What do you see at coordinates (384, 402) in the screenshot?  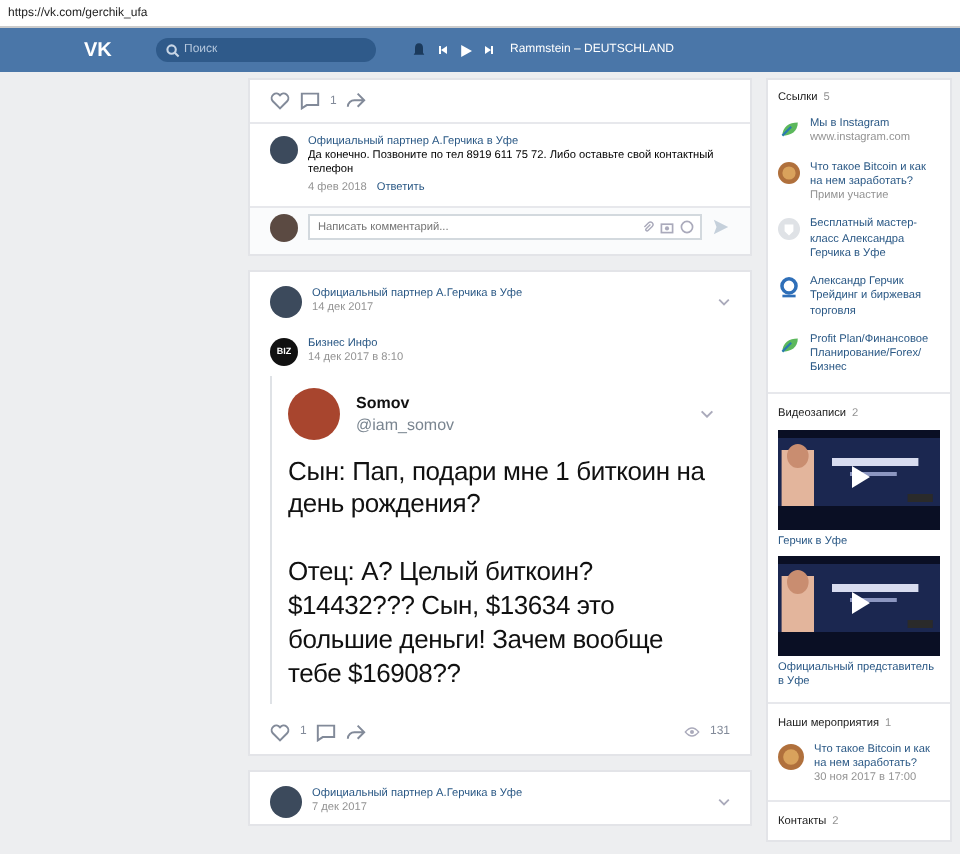 I see `tweet-author: Somov` at bounding box center [384, 402].